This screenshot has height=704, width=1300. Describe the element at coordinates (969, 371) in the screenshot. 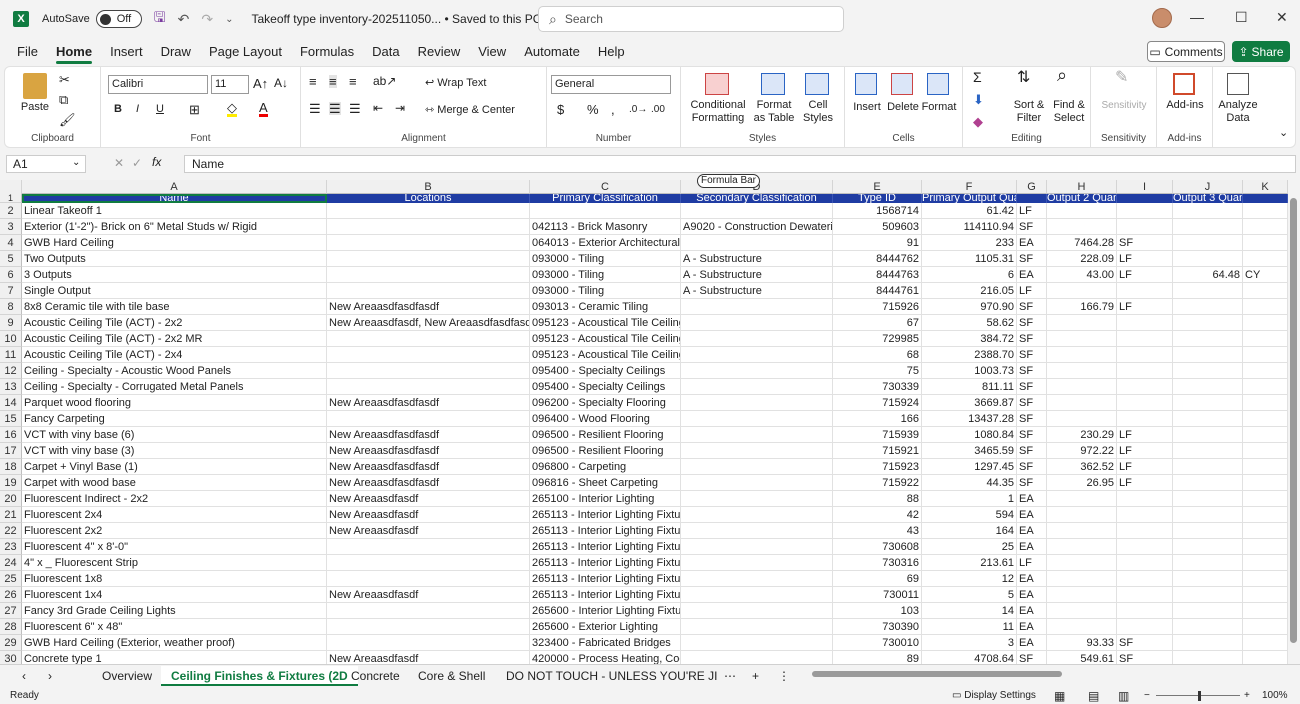

I see `table-cell: 1003.73` at that location.